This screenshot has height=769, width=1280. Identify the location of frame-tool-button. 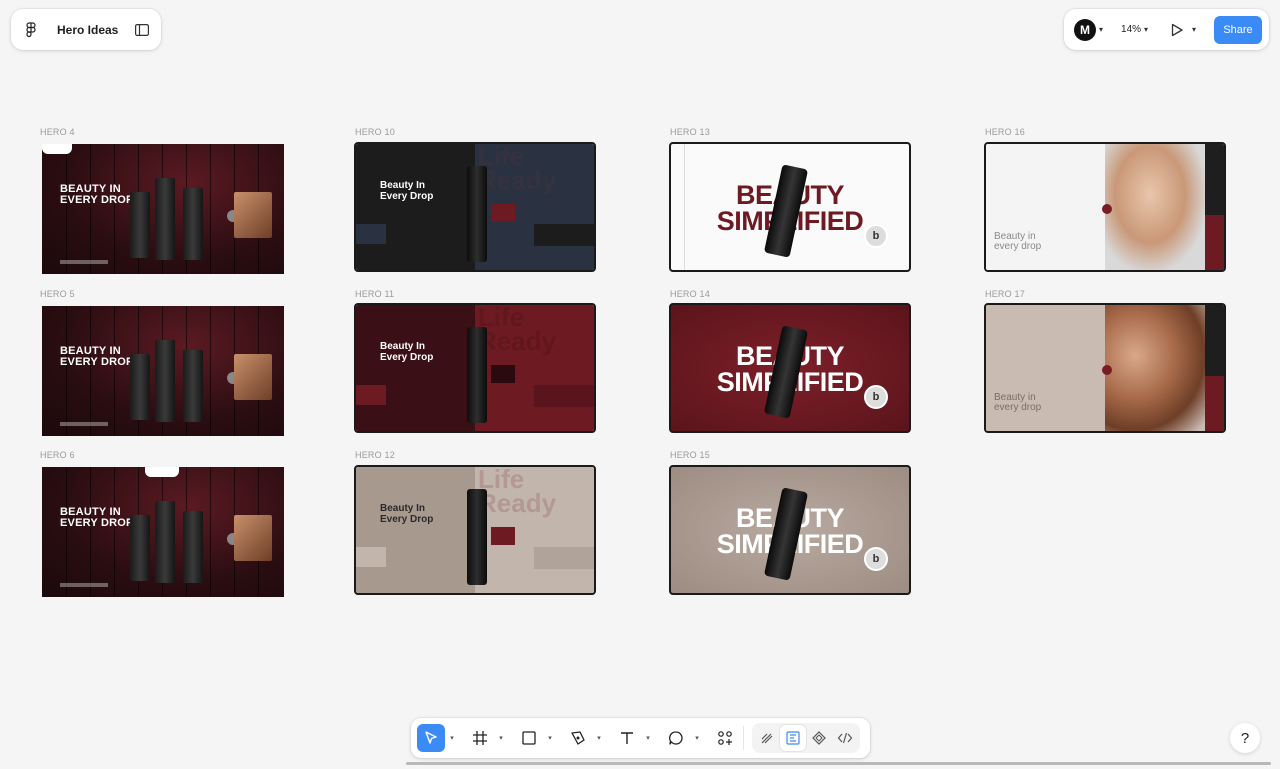
(480, 738).